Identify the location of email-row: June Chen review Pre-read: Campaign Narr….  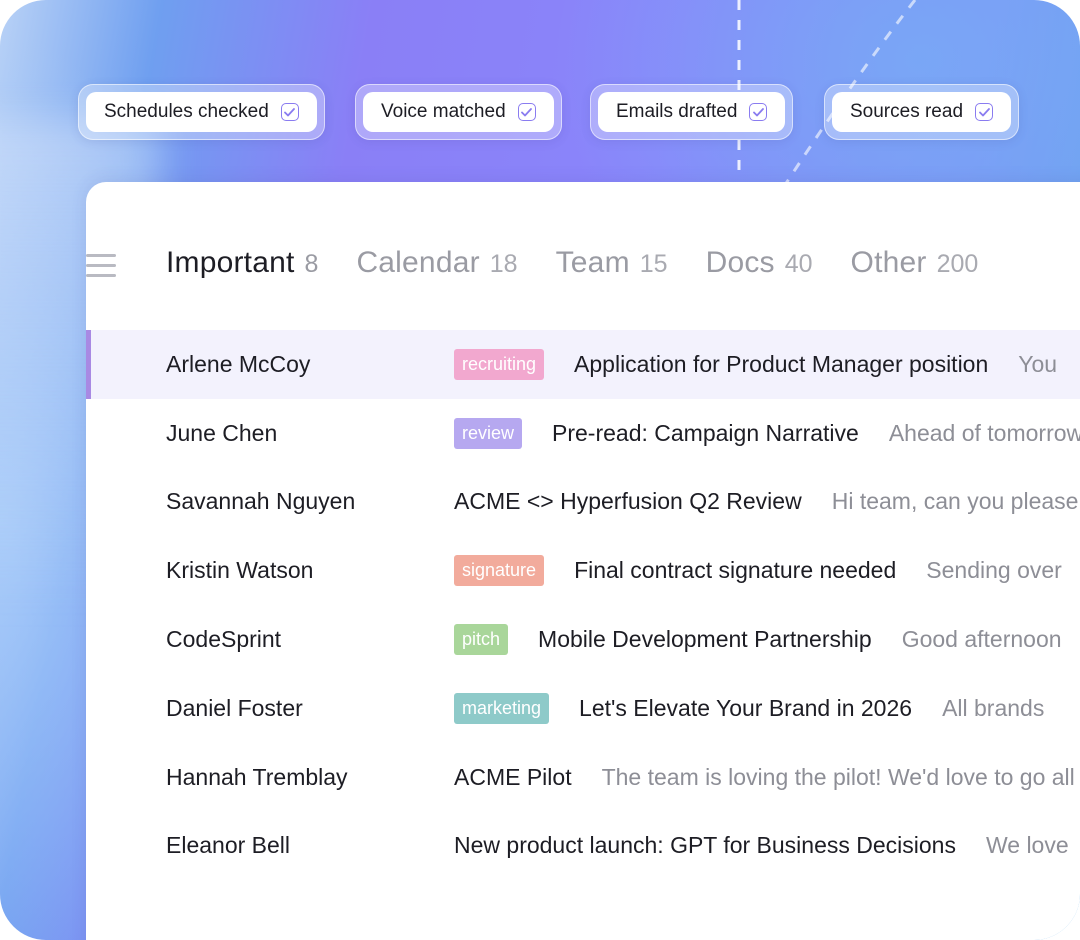
(583, 433).